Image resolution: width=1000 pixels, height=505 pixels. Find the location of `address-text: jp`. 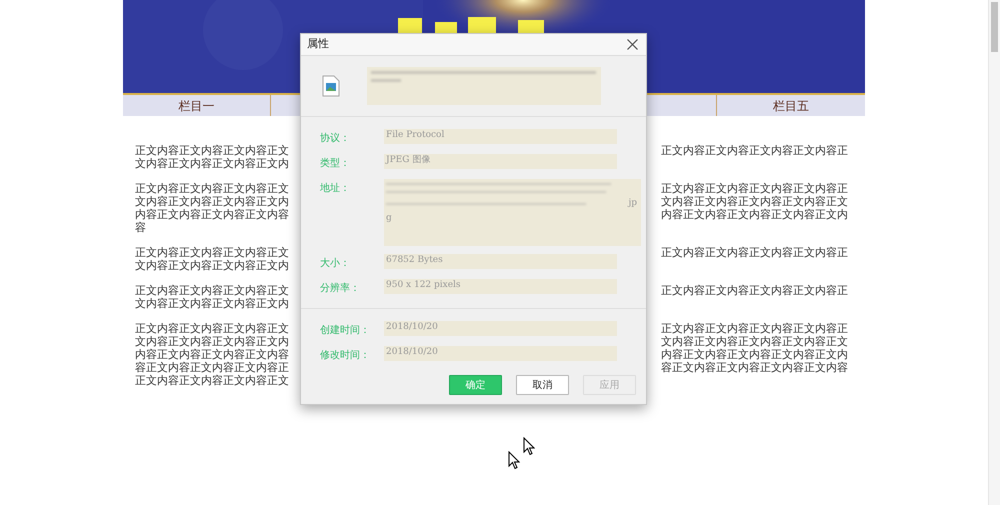

address-text: jp is located at coordinates (632, 203).